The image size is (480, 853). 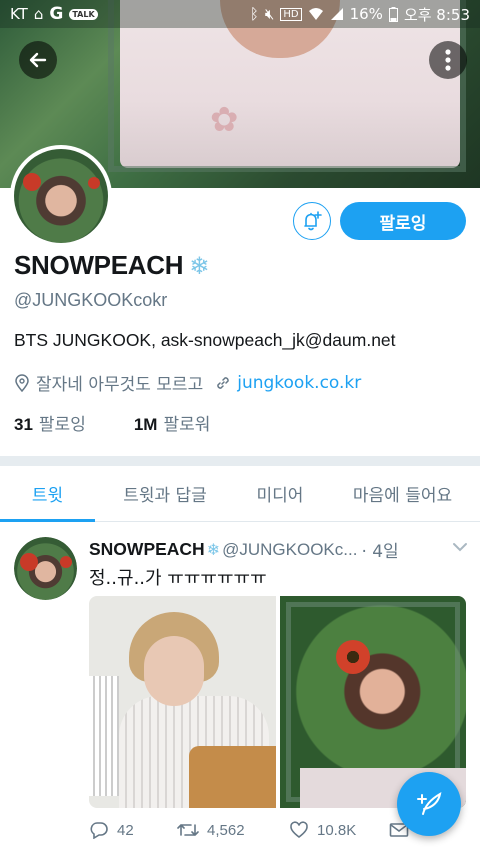 What do you see at coordinates (91, 300) in the screenshot?
I see `profile-handle: @JUNGKOOKcokr` at bounding box center [91, 300].